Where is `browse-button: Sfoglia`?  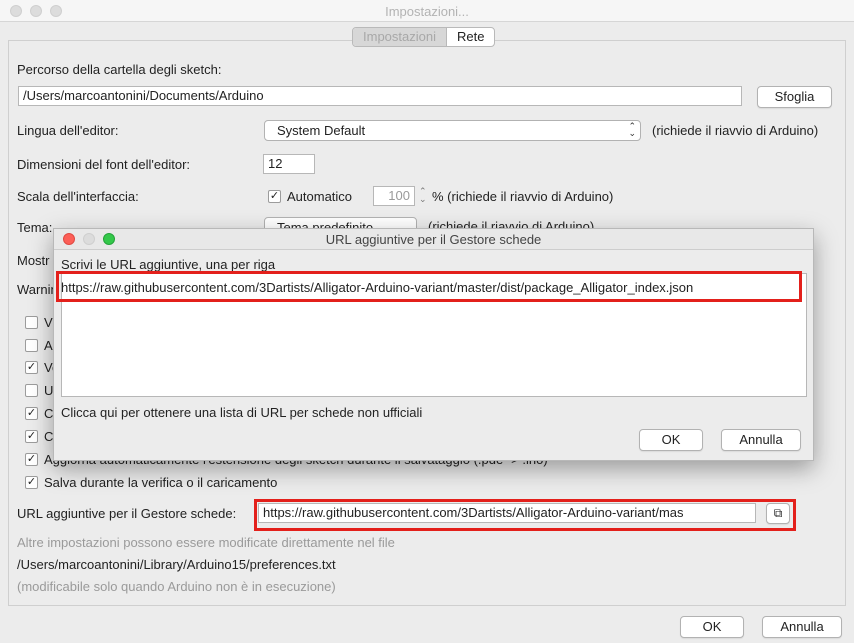
browse-button: Sfoglia is located at coordinates (794, 97).